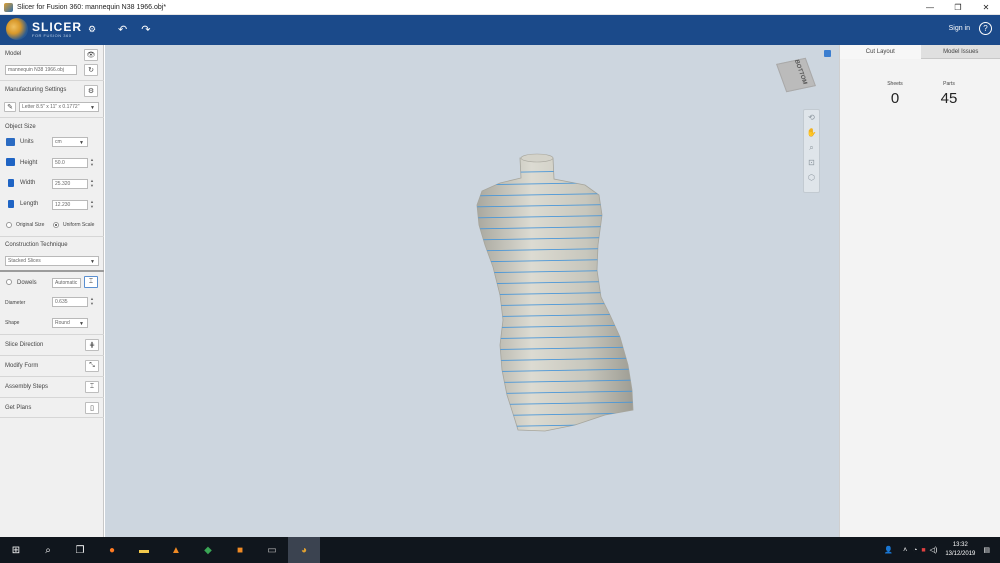 Image resolution: width=1000 pixels, height=563 pixels. I want to click on window-controls: — ❐ ✕, so click(958, 7).